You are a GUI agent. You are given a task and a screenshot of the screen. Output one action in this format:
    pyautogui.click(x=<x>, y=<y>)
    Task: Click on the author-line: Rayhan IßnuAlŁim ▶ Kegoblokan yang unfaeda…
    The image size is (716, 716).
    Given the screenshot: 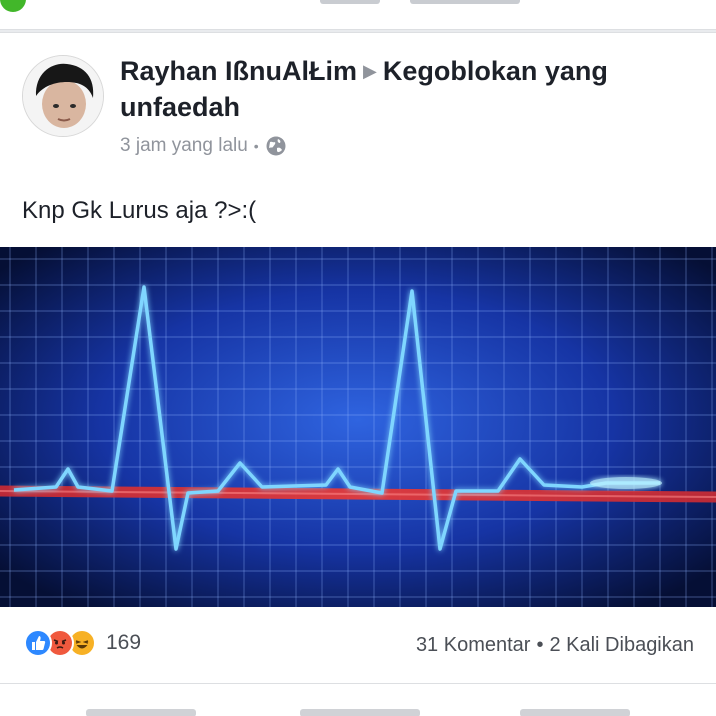 What is the action you would take?
    pyautogui.click(x=410, y=89)
    